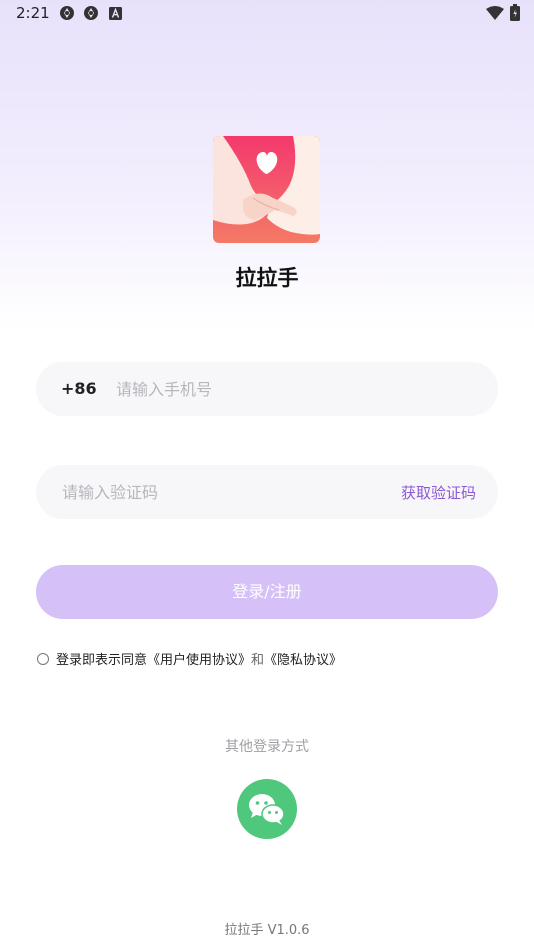 The width and height of the screenshot is (534, 950). What do you see at coordinates (222, 492) in the screenshot?
I see `verification-code-input` at bounding box center [222, 492].